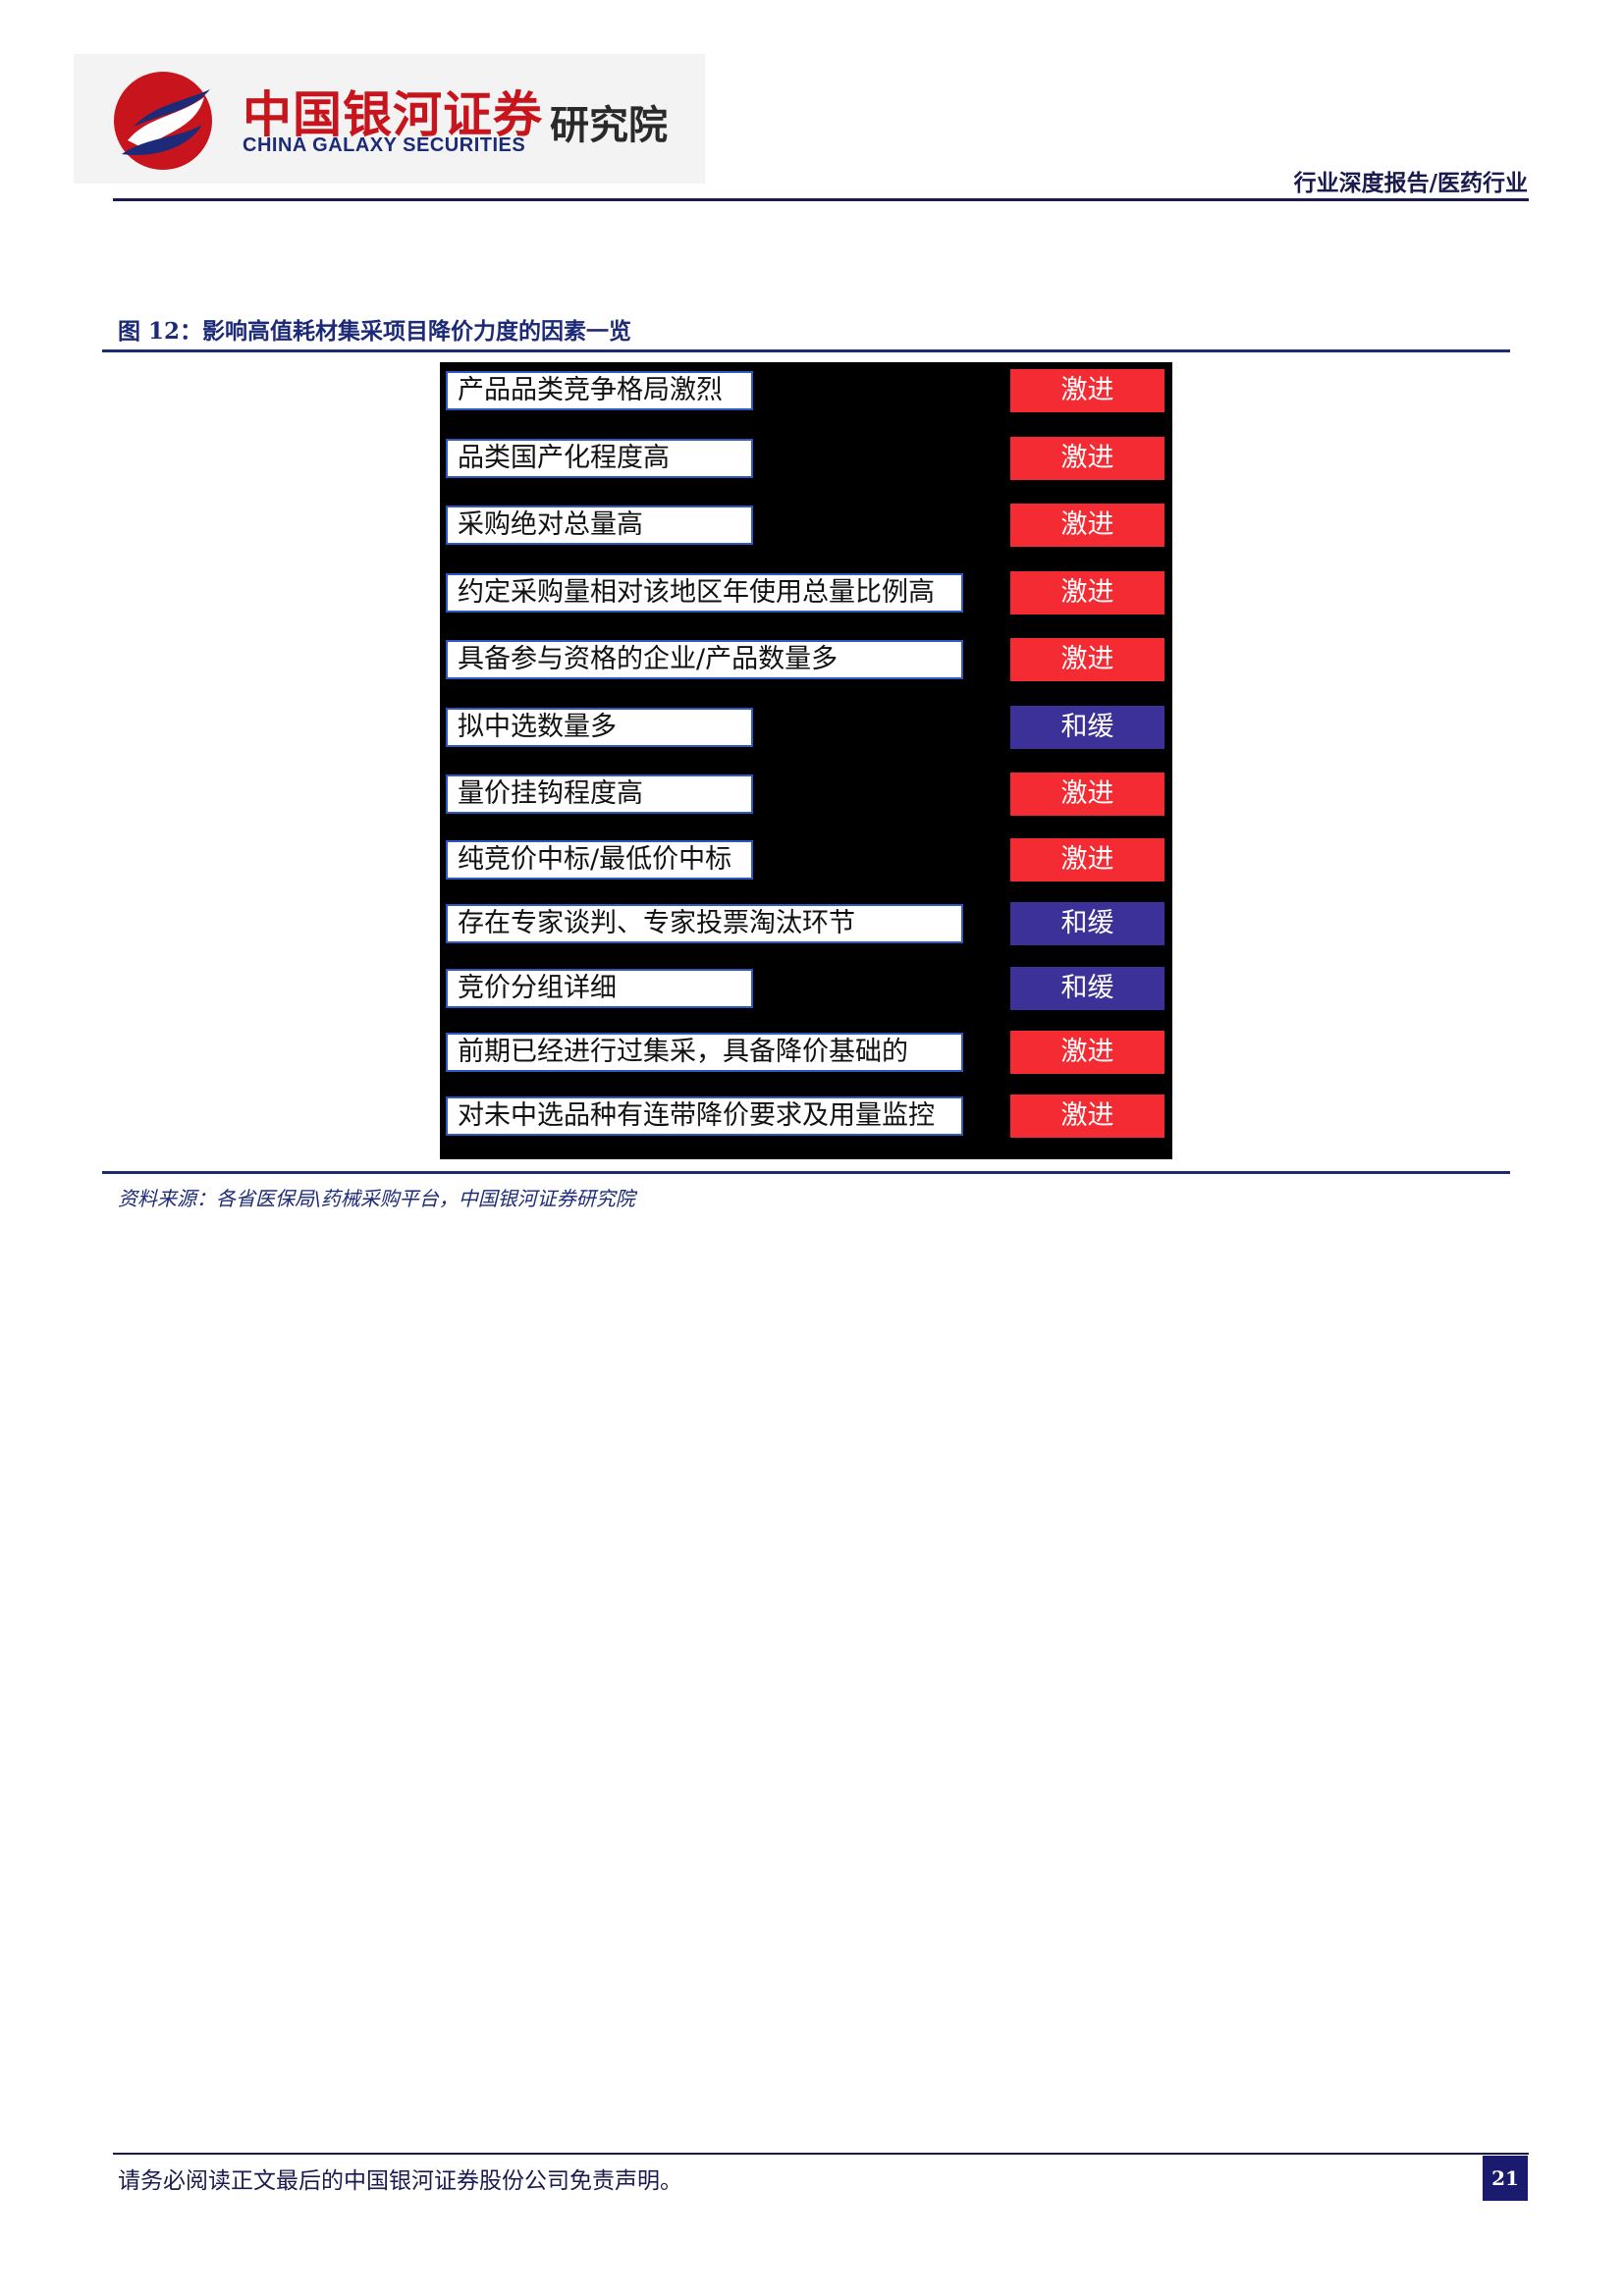 This screenshot has width=1624, height=2296. What do you see at coordinates (384, 145) in the screenshot?
I see `logo-english-name: CHINA GALAXY SECURITIES` at bounding box center [384, 145].